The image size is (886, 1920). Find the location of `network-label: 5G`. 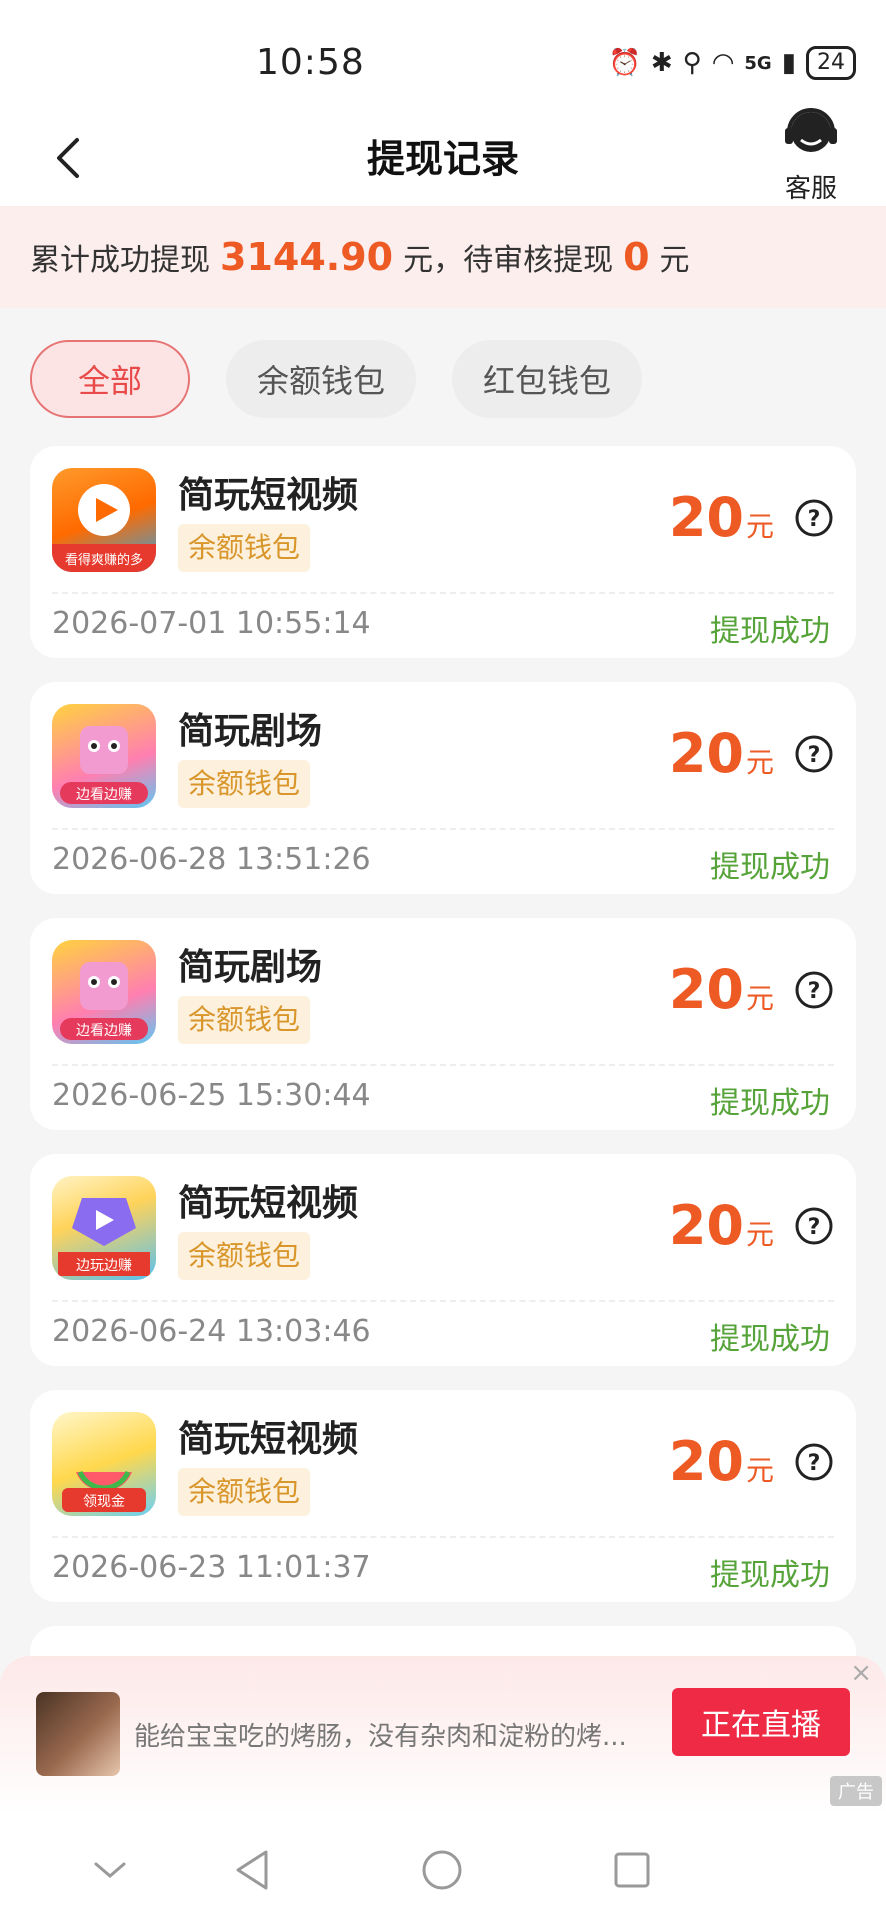

network-label: 5G is located at coordinates (758, 63).